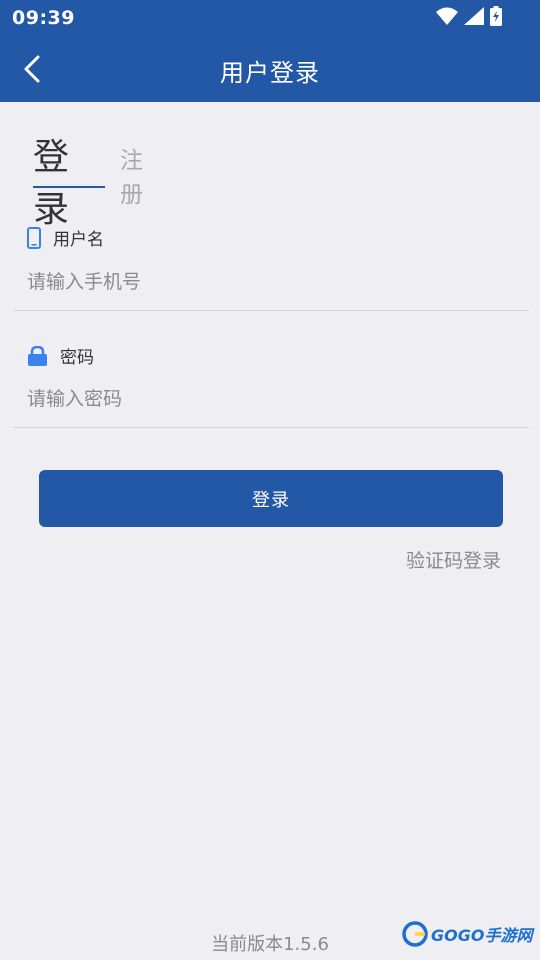  What do you see at coordinates (270, 18) in the screenshot?
I see `status-bar: 09:39` at bounding box center [270, 18].